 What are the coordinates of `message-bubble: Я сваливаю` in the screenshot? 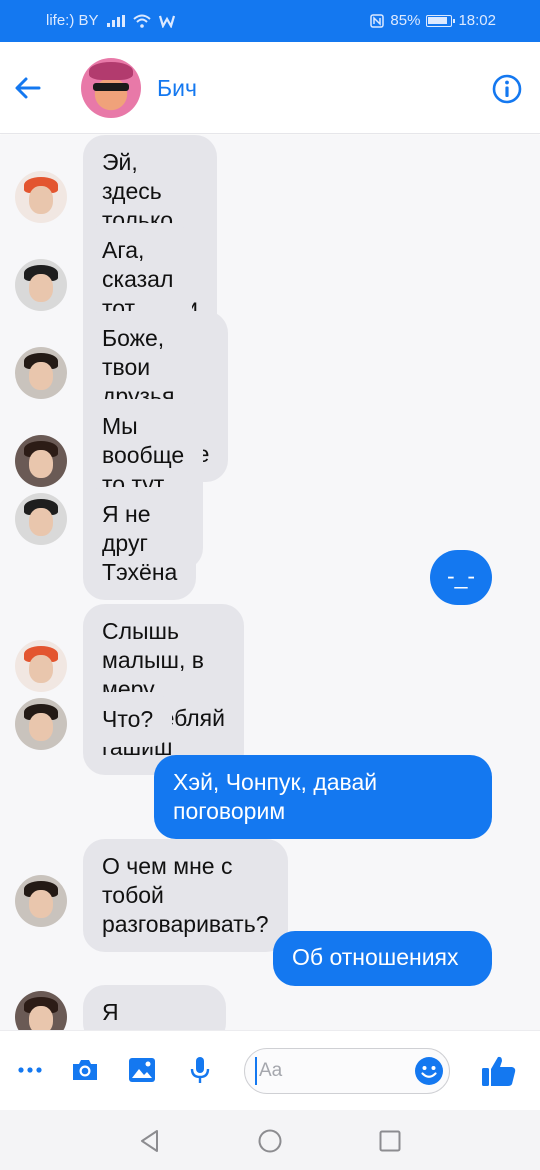 It's located at (154, 1007).